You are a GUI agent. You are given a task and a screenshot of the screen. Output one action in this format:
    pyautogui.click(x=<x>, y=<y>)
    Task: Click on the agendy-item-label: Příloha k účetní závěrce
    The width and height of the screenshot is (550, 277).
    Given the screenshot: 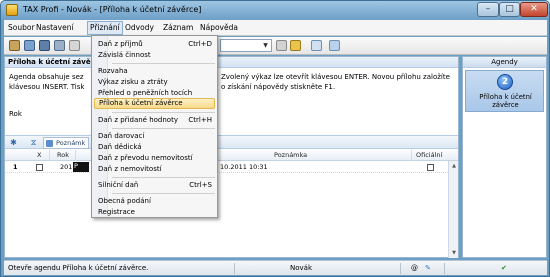 What is the action you would take?
    pyautogui.click(x=505, y=101)
    